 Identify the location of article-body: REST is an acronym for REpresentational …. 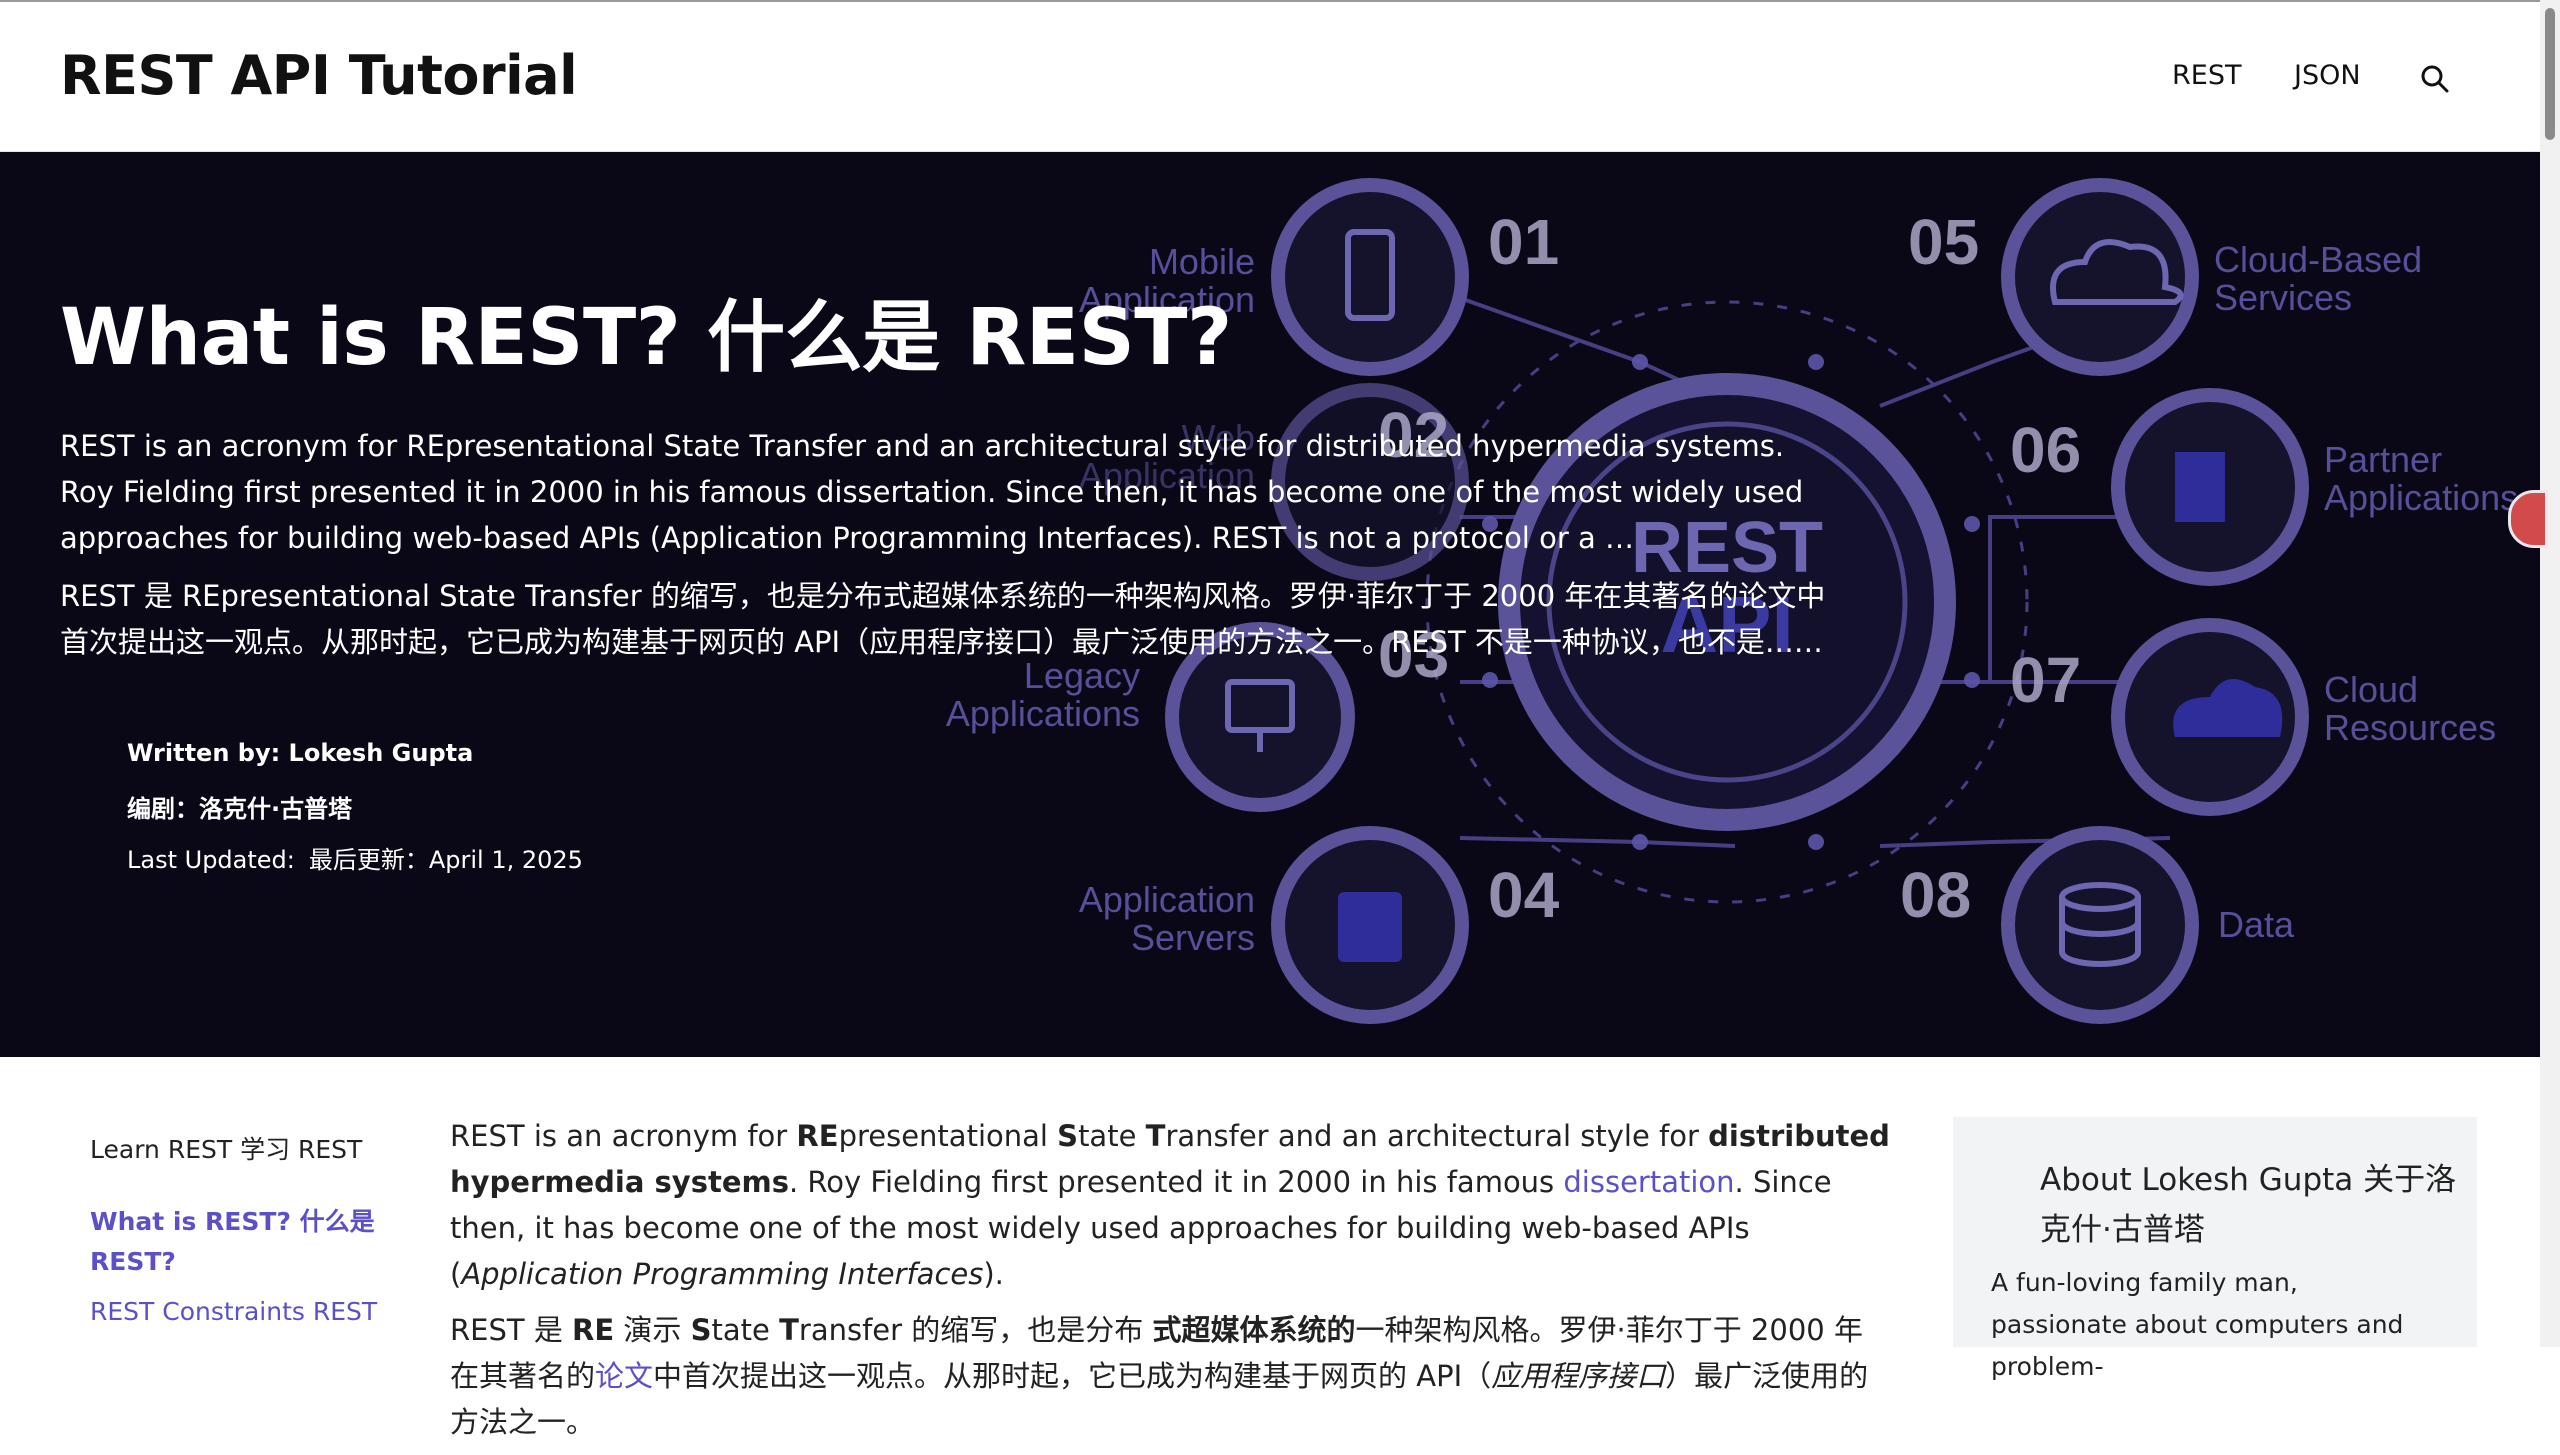
(1170, 1284).